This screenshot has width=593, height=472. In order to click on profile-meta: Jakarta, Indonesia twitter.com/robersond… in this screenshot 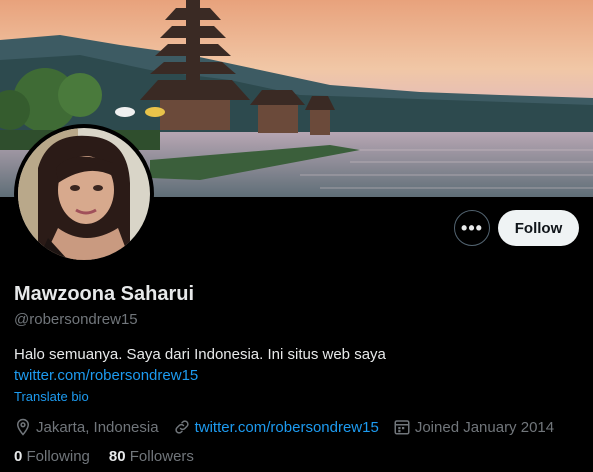, I will do `click(291, 427)`.